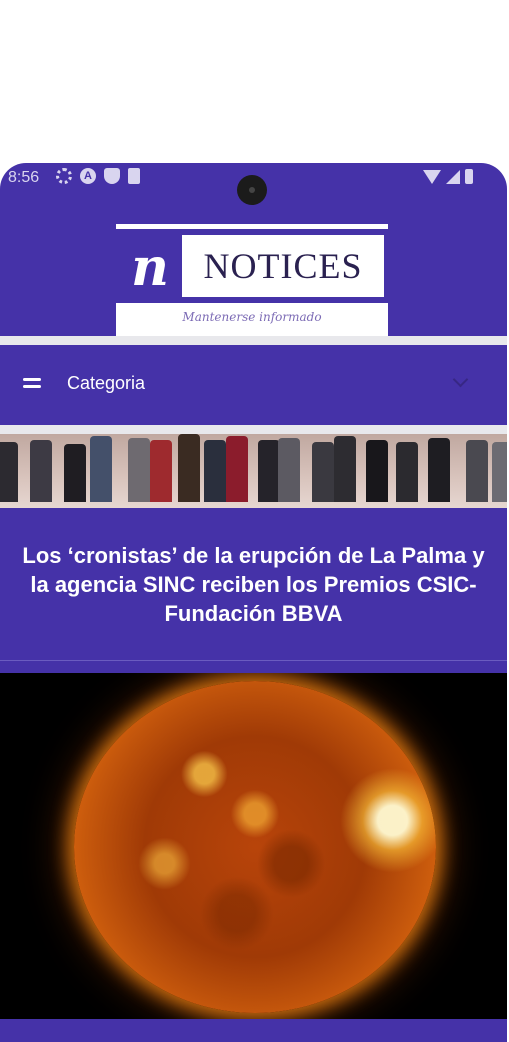  I want to click on next-article-card, so click(253, 1030).